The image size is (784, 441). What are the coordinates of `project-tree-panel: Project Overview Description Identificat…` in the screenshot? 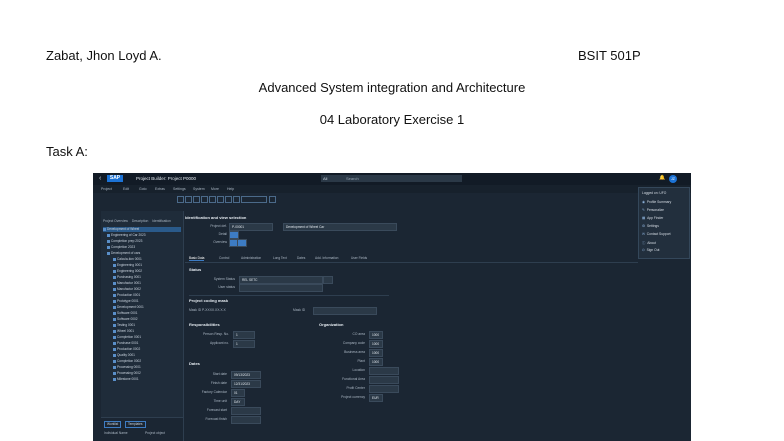 It's located at (142, 326).